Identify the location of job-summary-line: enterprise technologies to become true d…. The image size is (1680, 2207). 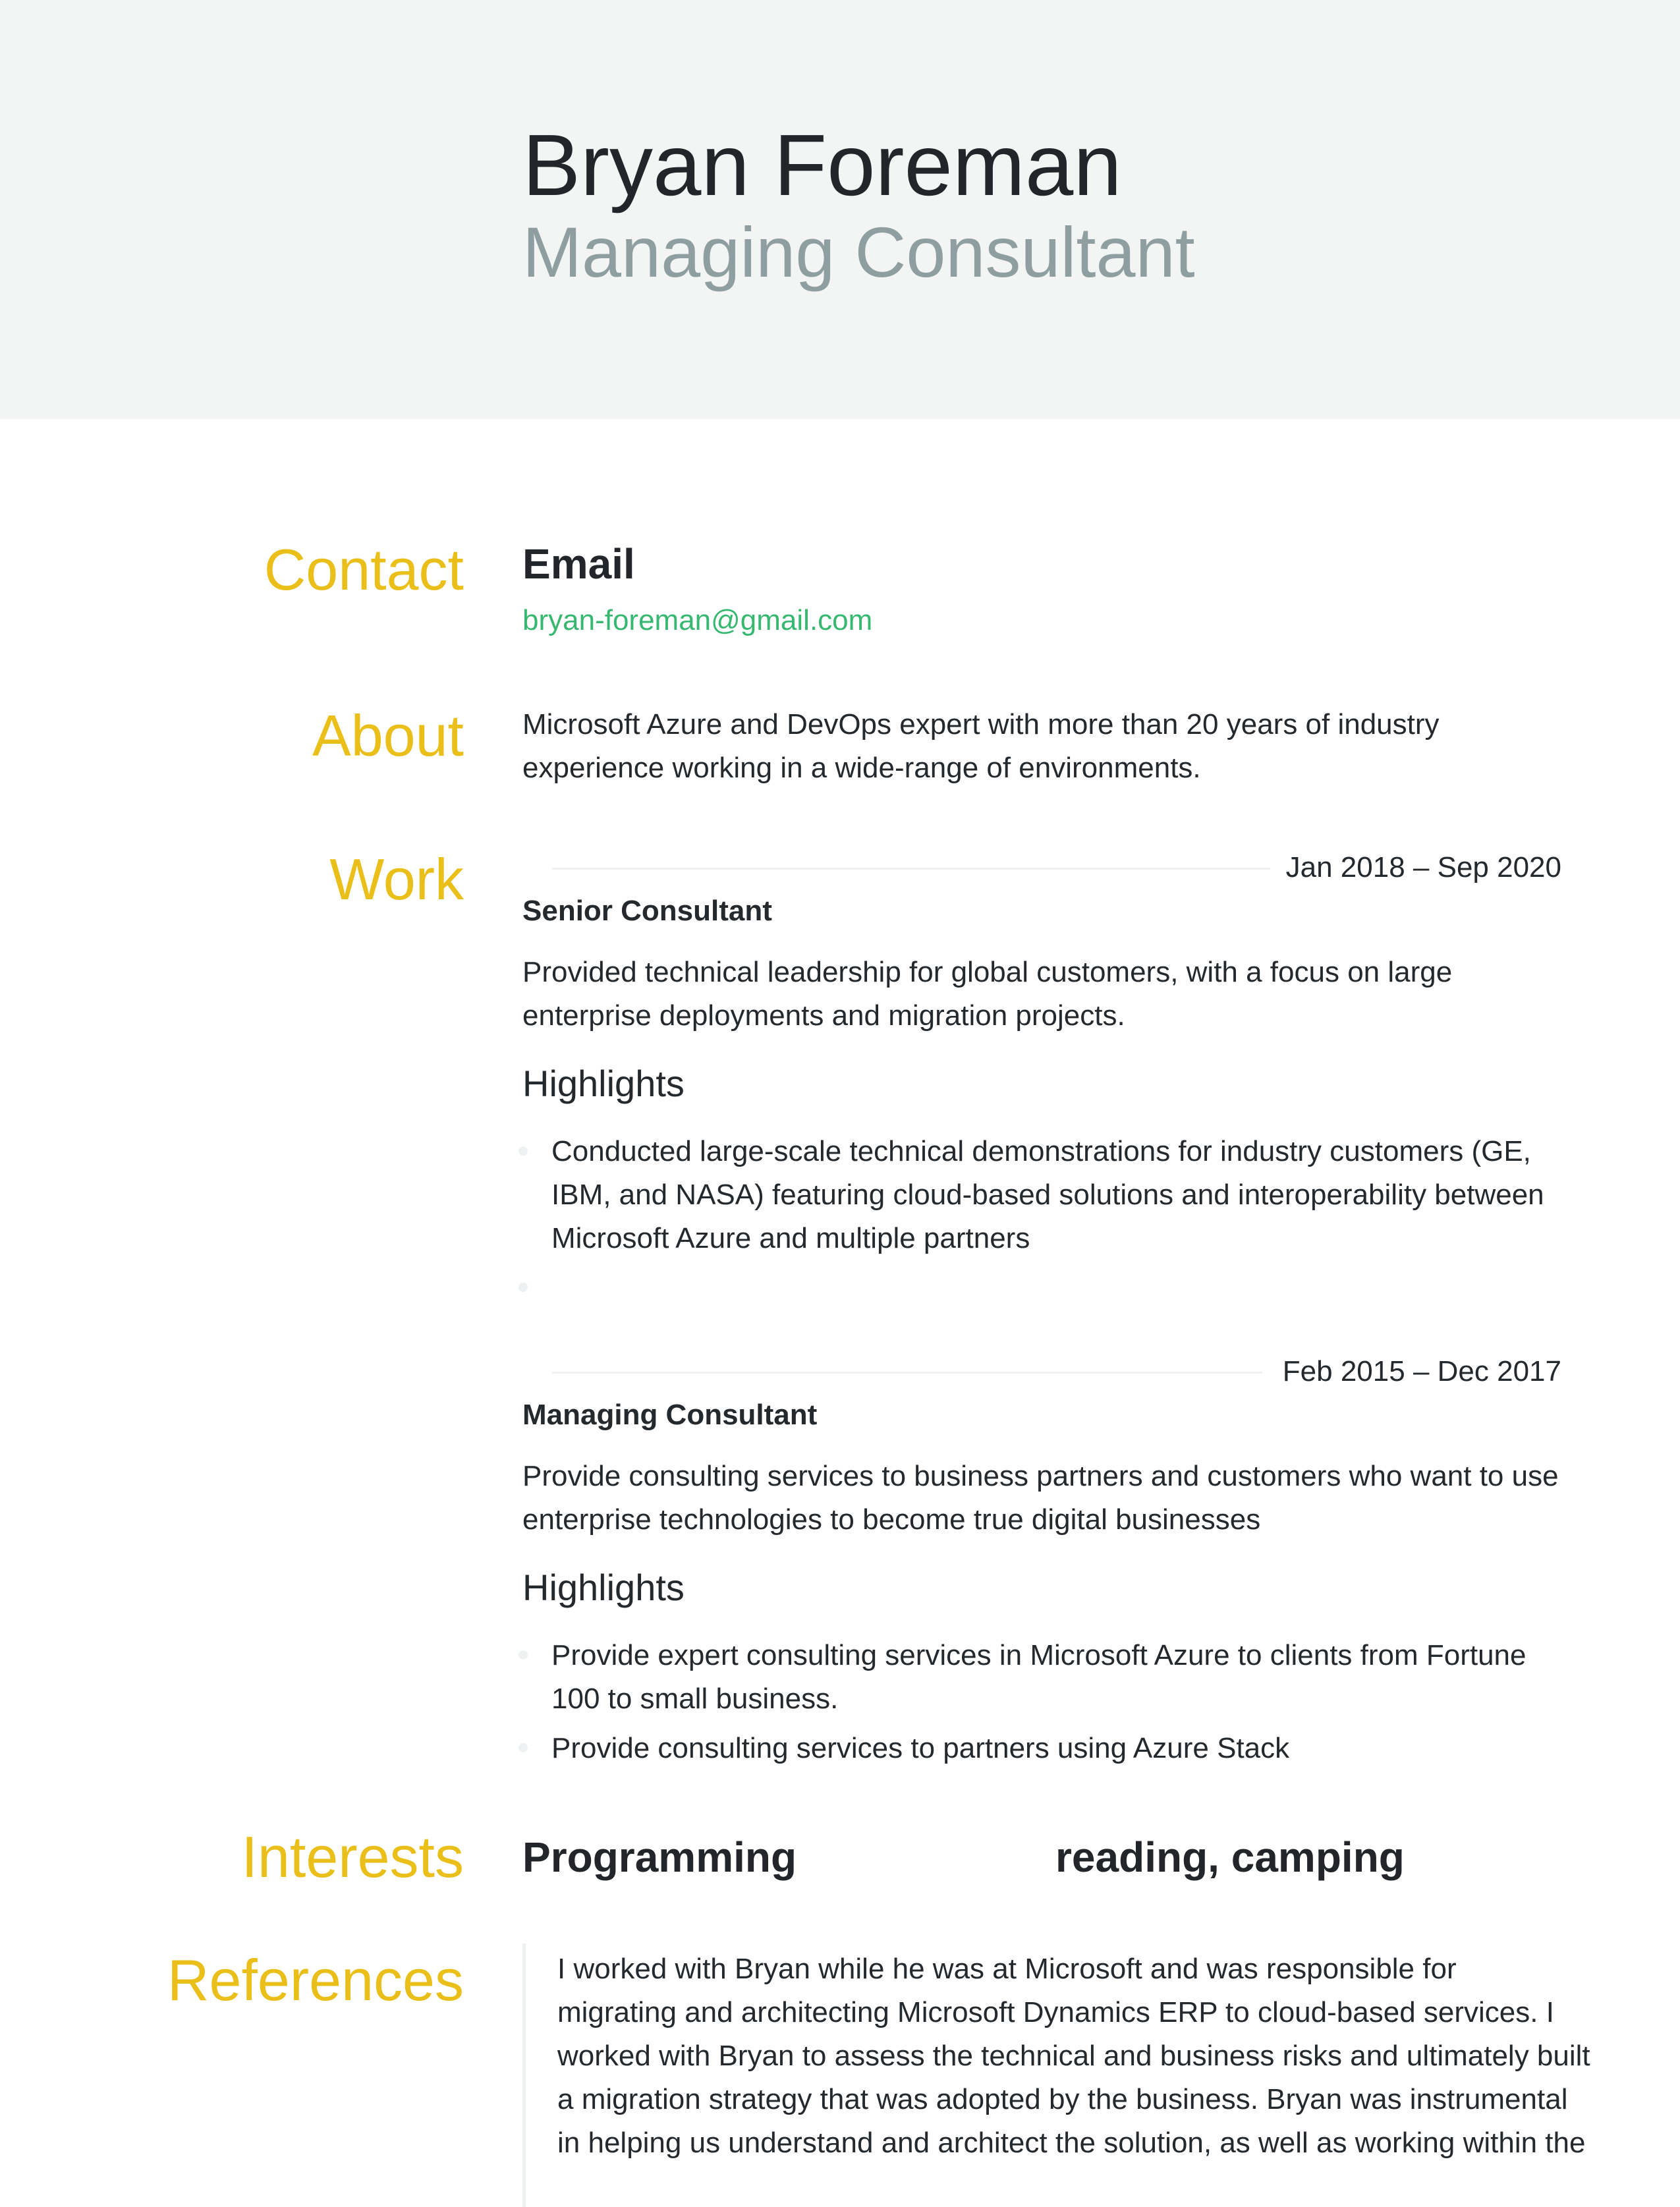
(891, 1519).